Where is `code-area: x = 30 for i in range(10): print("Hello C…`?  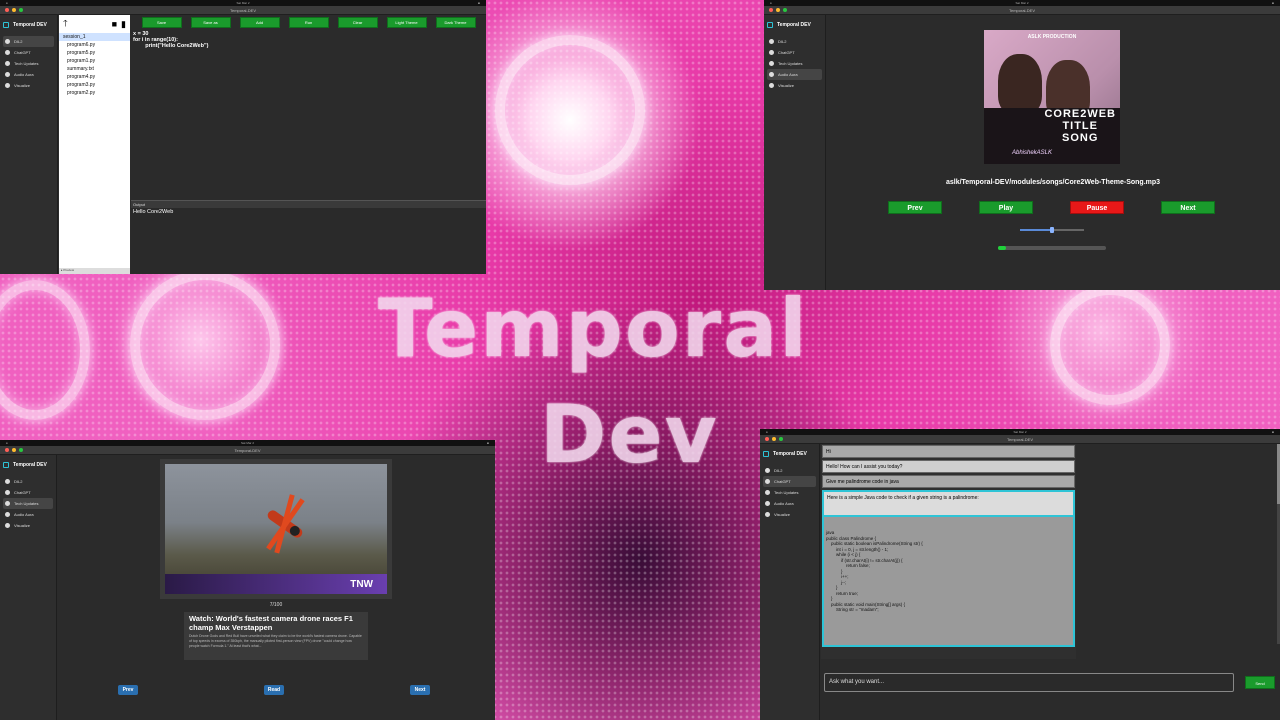 code-area: x = 30 for i in range(10): print("Hello C… is located at coordinates (308, 114).